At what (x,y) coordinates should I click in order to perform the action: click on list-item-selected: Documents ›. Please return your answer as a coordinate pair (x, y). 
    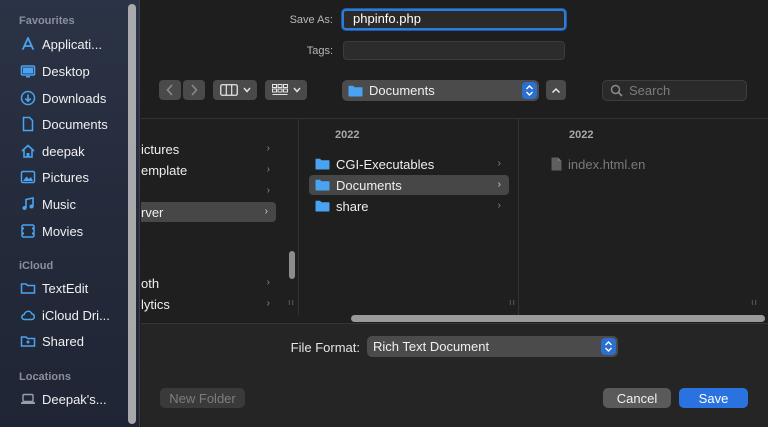
    Looking at the image, I should click on (409, 185).